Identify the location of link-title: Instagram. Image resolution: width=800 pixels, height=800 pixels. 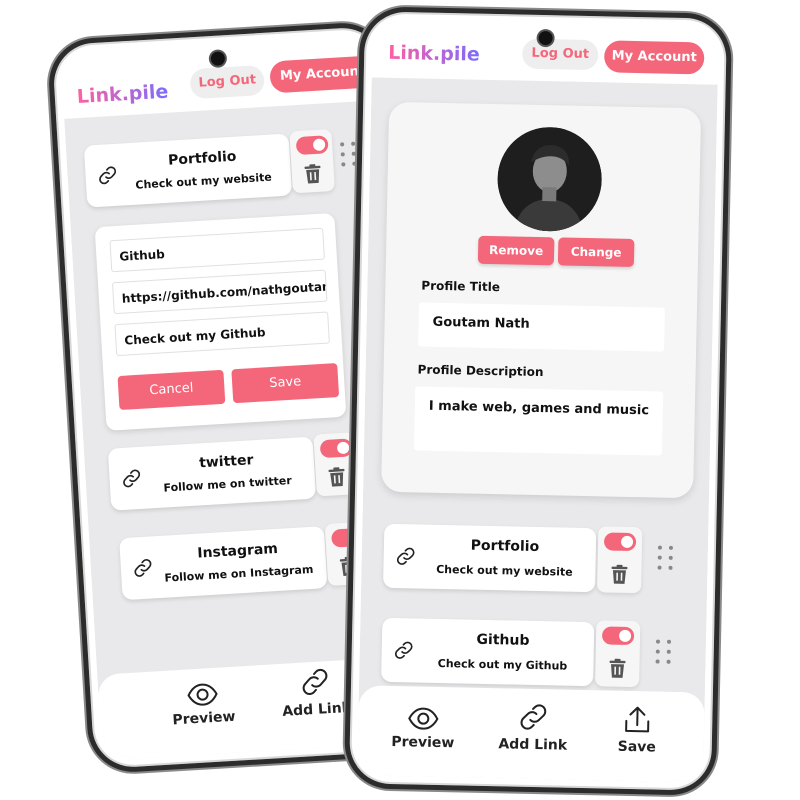
(237, 551).